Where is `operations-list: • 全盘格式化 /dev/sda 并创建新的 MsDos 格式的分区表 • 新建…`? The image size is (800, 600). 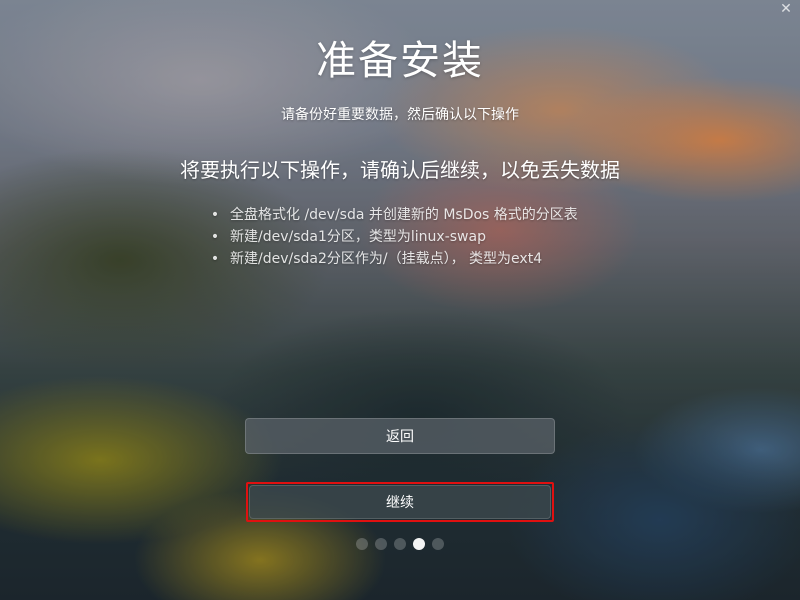 operations-list: • 全盘格式化 /dev/sda 并创建新的 MsDos 格式的分区表 • 新建… is located at coordinates (394, 237).